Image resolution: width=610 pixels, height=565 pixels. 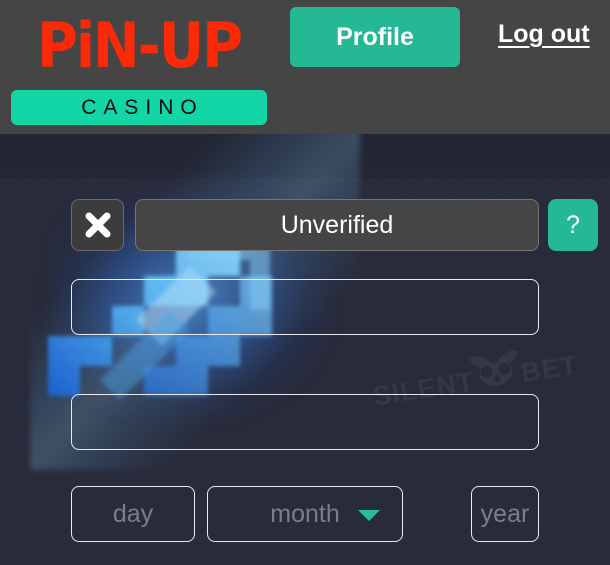 What do you see at coordinates (375, 37) in the screenshot?
I see `profile-button: Profile` at bounding box center [375, 37].